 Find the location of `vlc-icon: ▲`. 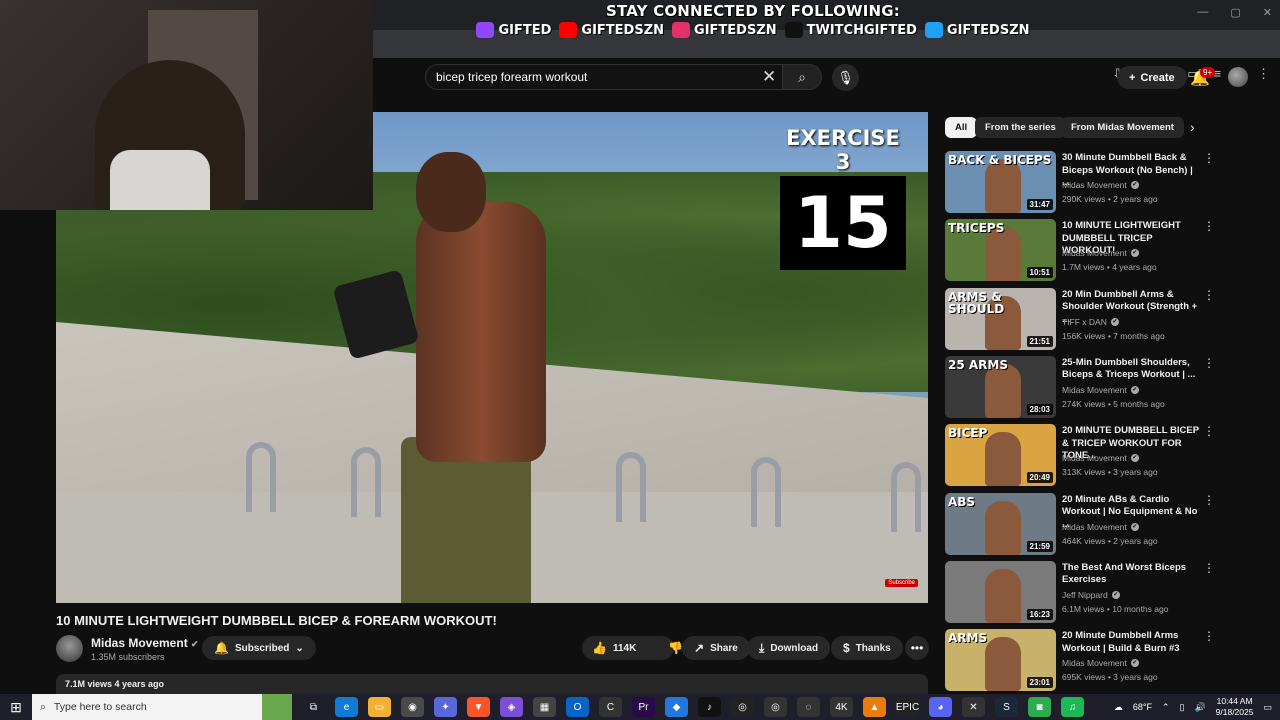

vlc-icon: ▲ is located at coordinates (874, 707).